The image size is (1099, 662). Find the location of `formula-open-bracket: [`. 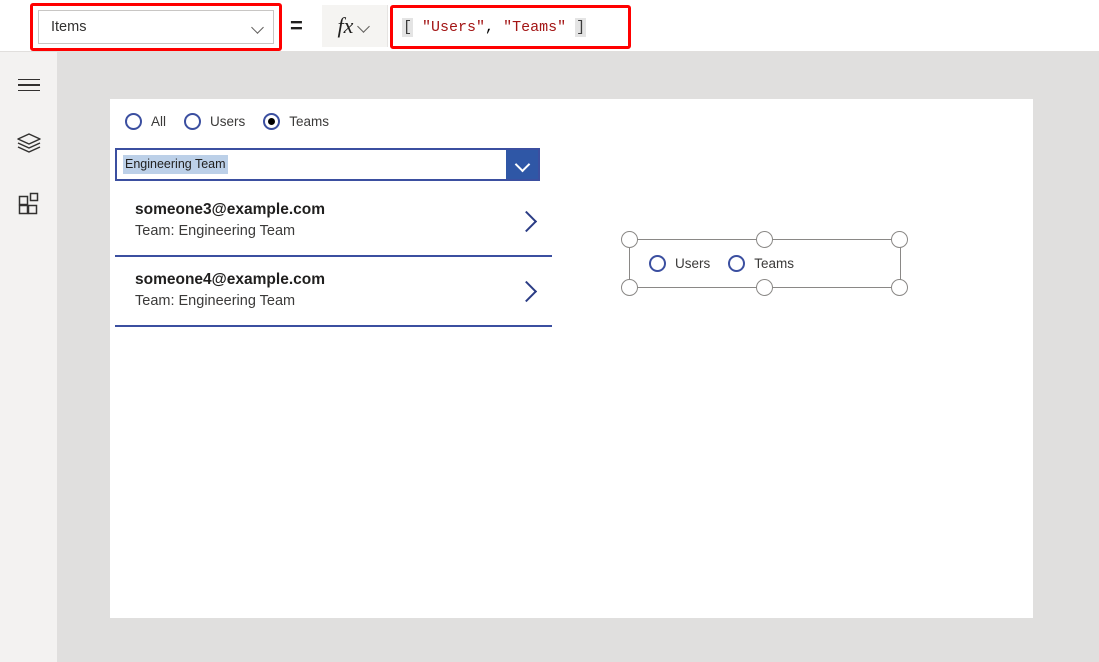

formula-open-bracket: [ is located at coordinates (408, 27).